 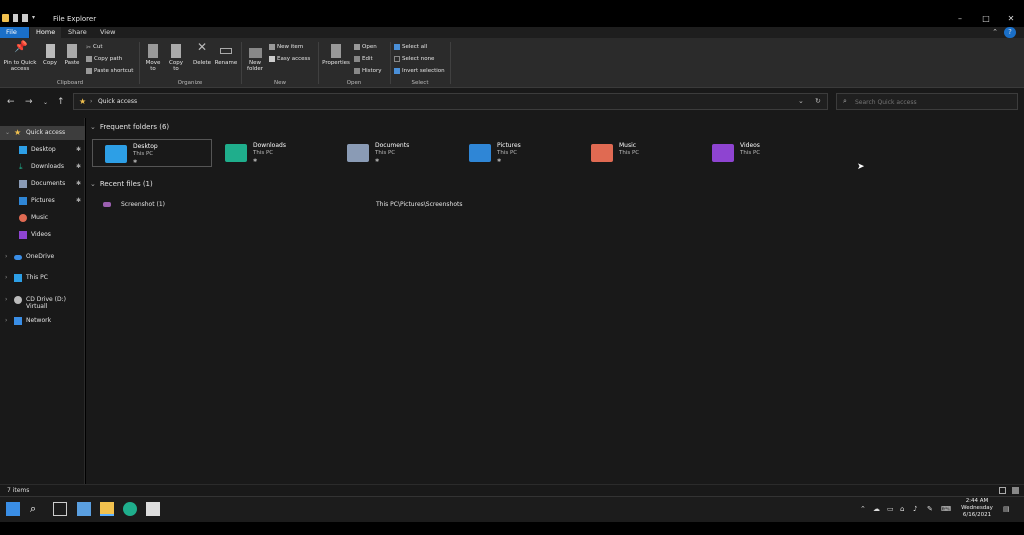 What do you see at coordinates (419, 70) in the screenshot?
I see `invert-selection-button: Invert selection` at bounding box center [419, 70].